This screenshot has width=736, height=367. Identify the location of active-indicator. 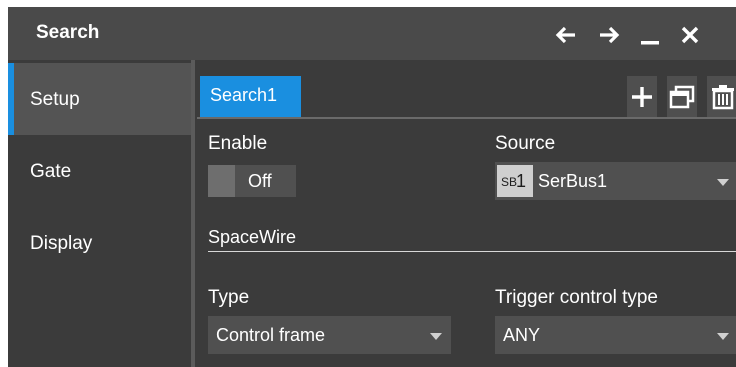
(11, 99).